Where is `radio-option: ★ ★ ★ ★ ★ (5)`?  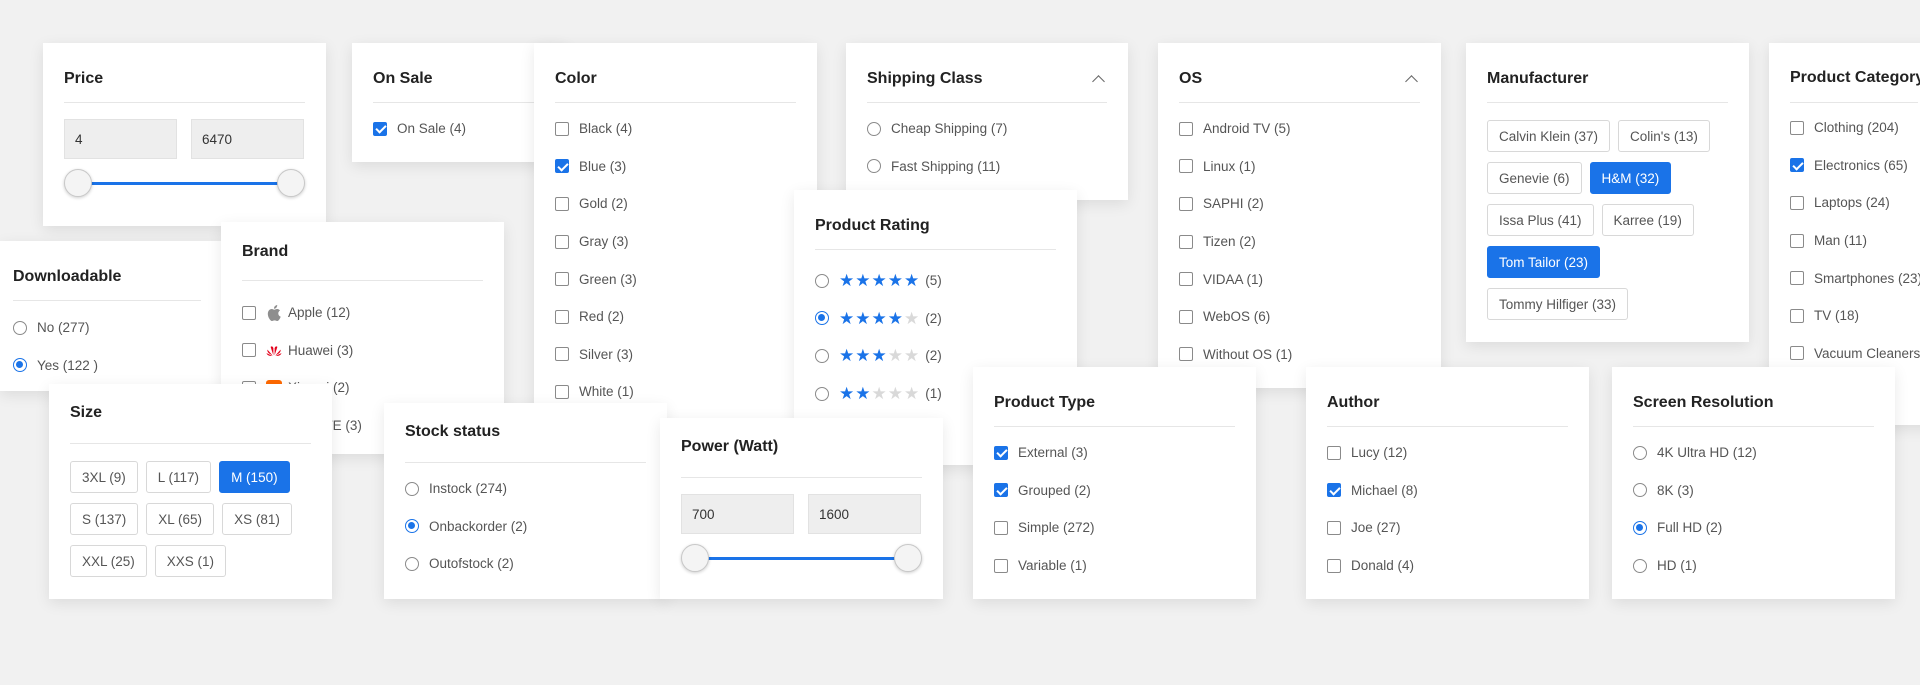
radio-option: ★ ★ ★ ★ ★ (5) is located at coordinates (935, 281).